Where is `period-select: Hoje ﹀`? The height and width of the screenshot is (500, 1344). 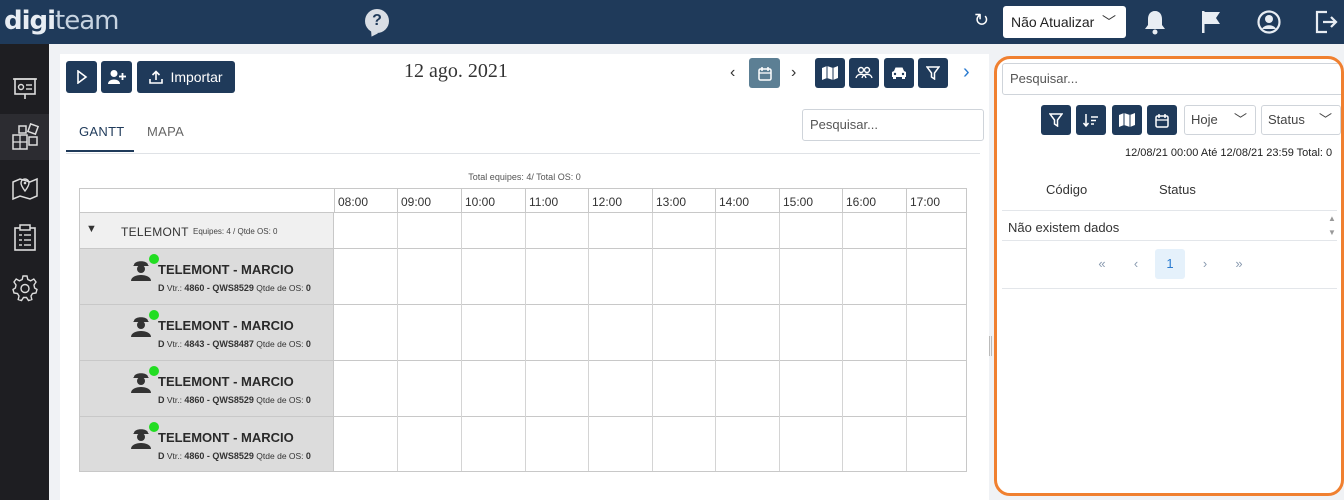 period-select: Hoje ﹀ is located at coordinates (1220, 120).